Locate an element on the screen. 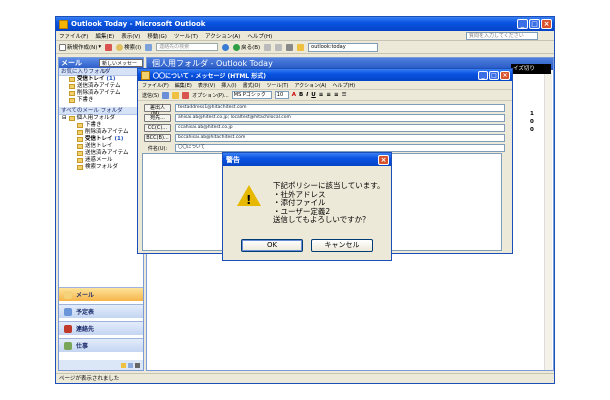 The width and height of the screenshot is (610, 400). folder-inbox: 受信トレイ (1) is located at coordinates (101, 139).